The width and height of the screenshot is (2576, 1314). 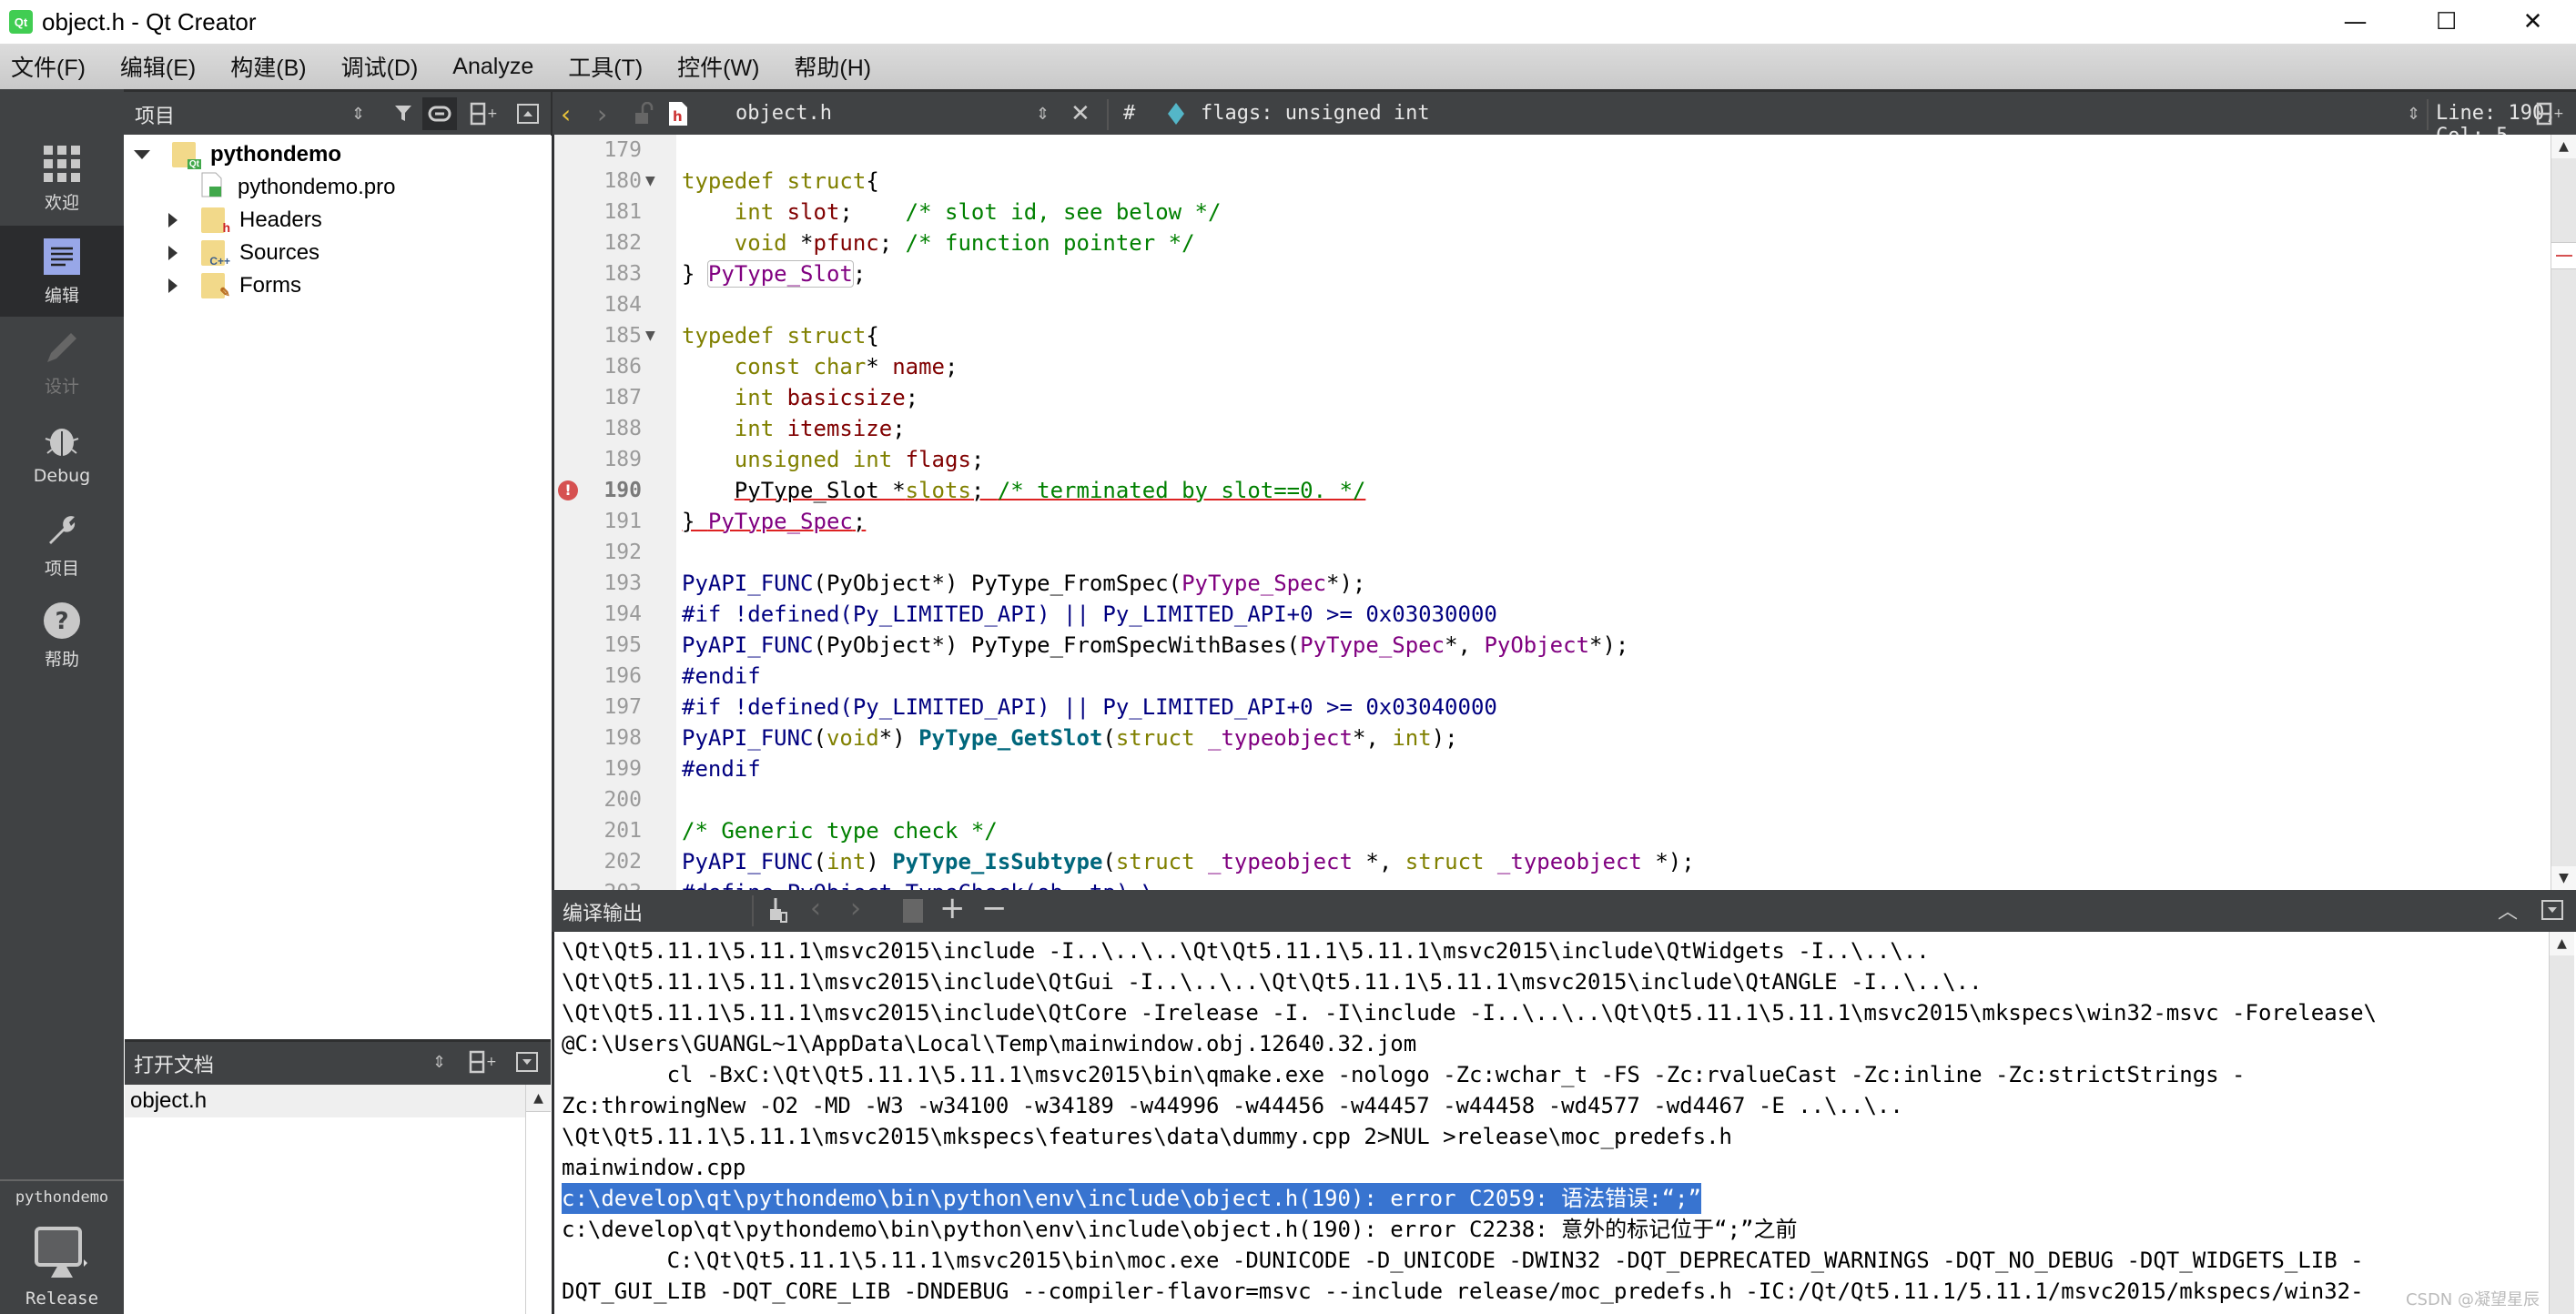 What do you see at coordinates (2508, 910) in the screenshot?
I see `maximize-panel-icon: ︿` at bounding box center [2508, 910].